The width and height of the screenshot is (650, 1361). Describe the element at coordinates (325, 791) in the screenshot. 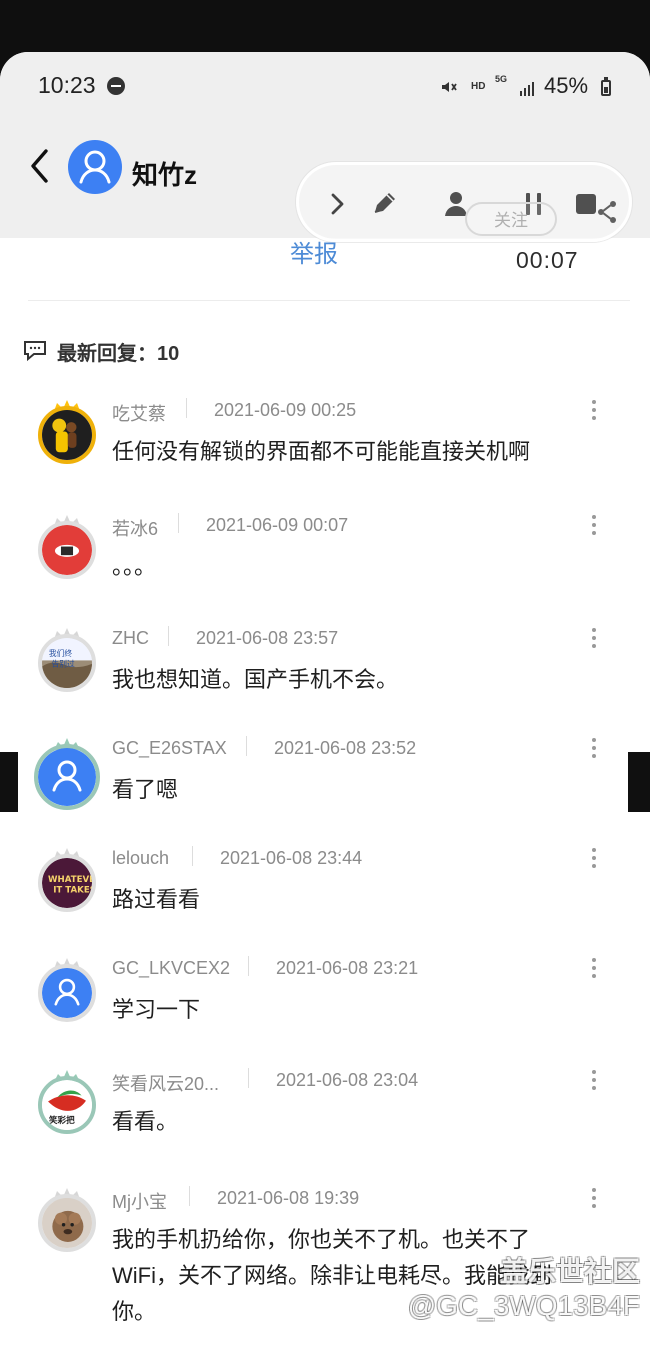

I see `reply-item-4: GC_E26STAX 2021-06-08 23:52 看了嗯` at that location.